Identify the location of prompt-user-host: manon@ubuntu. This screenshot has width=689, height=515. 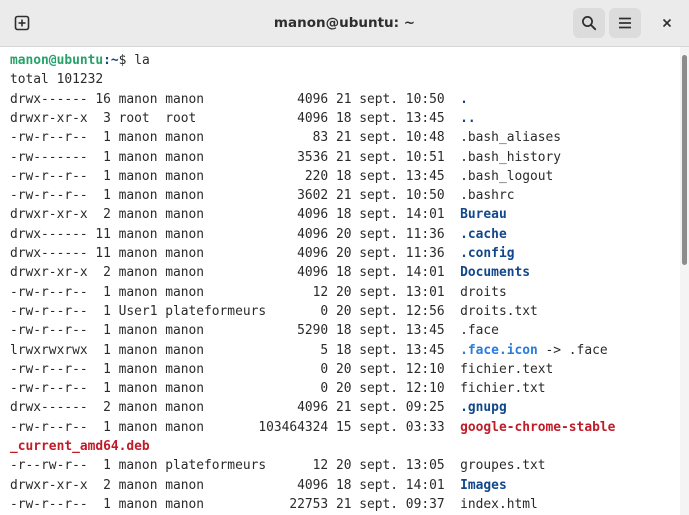
(57, 60).